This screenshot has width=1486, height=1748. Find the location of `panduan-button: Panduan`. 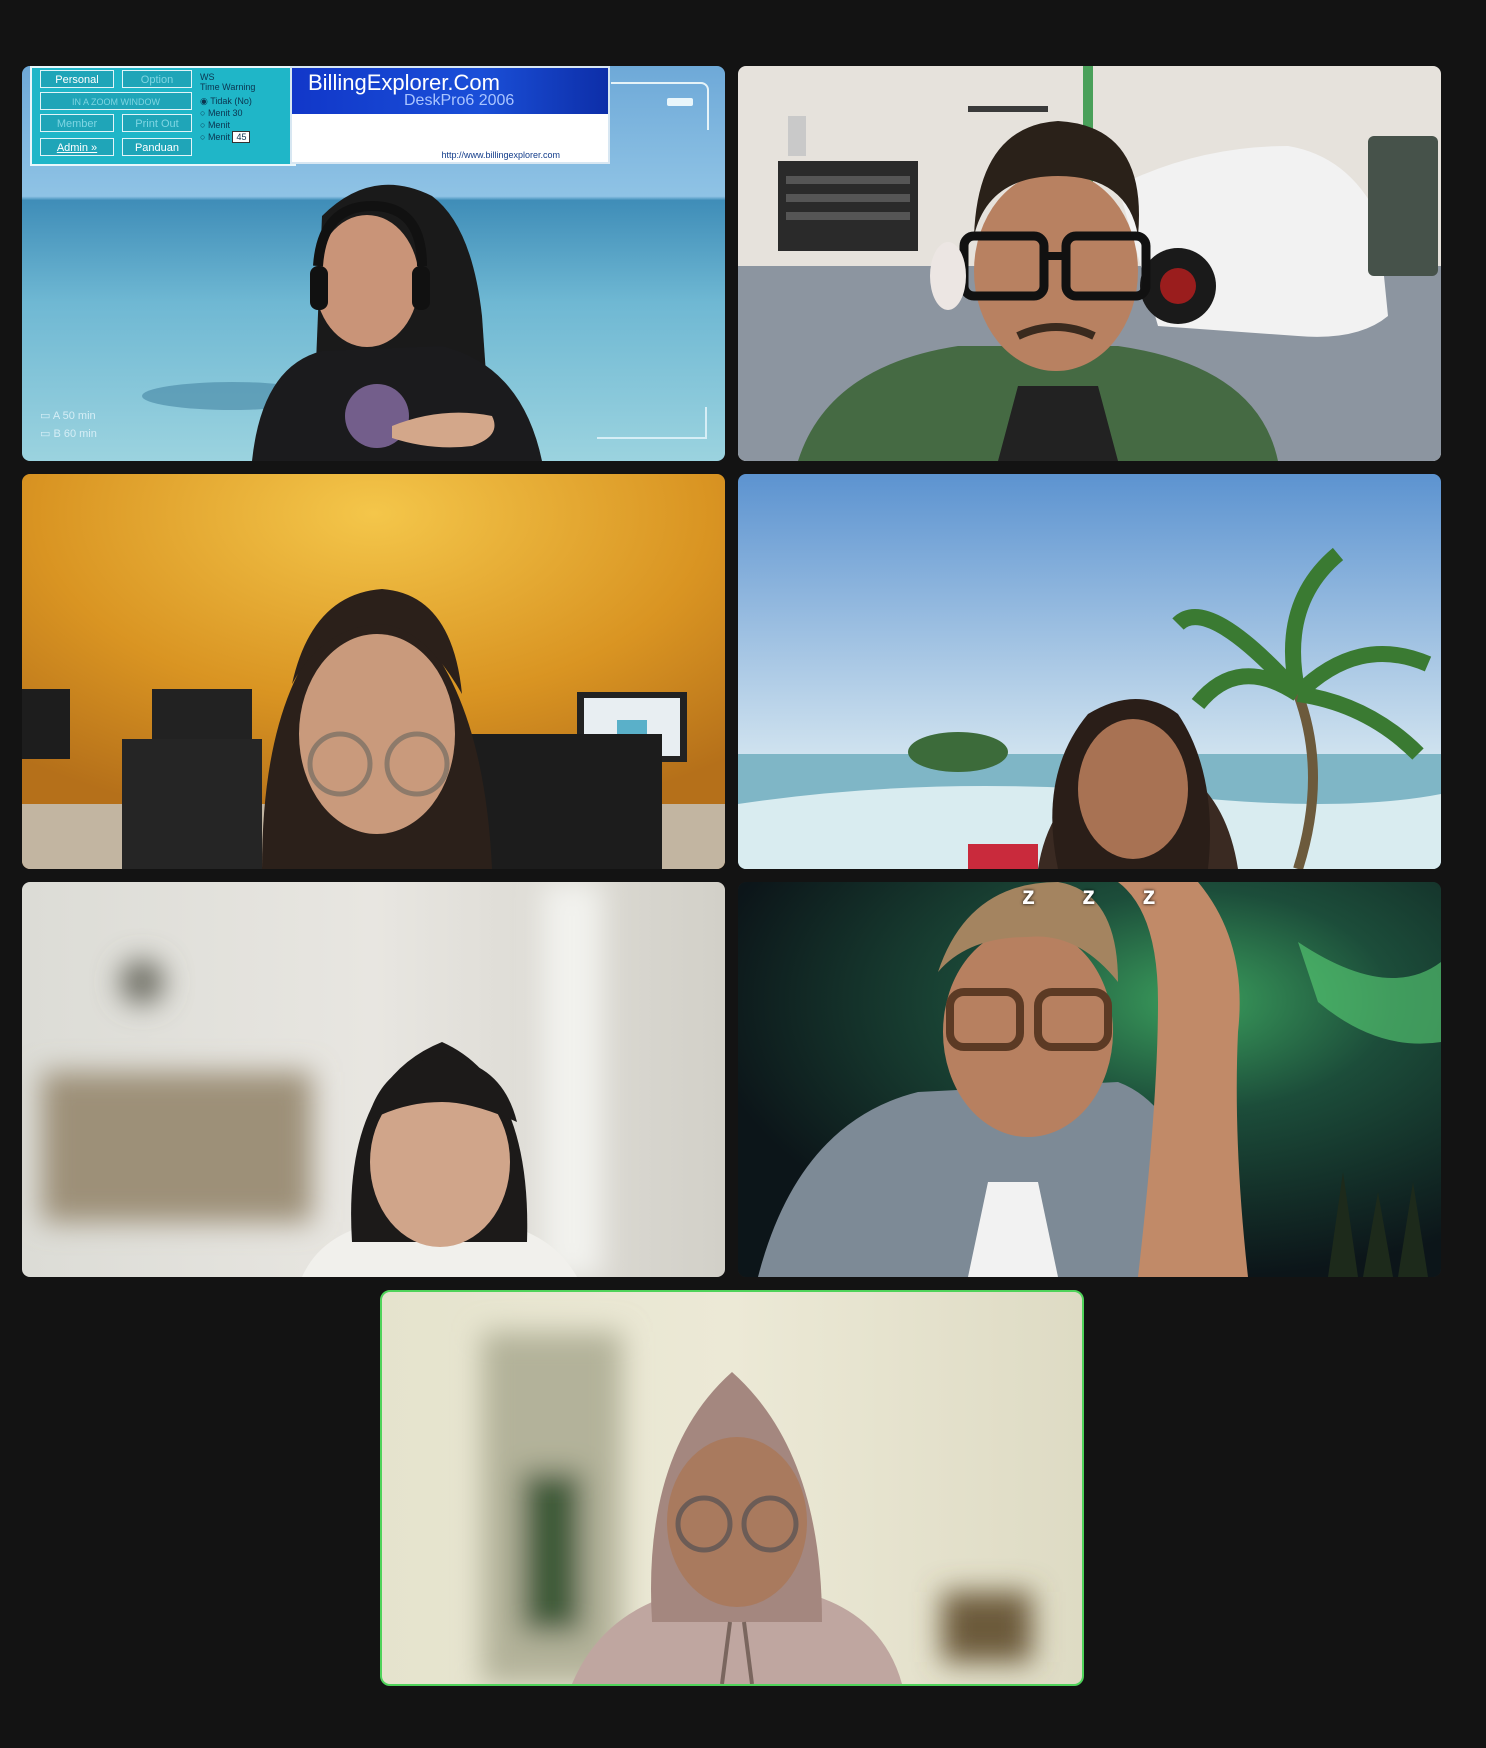

panduan-button: Panduan is located at coordinates (157, 147).